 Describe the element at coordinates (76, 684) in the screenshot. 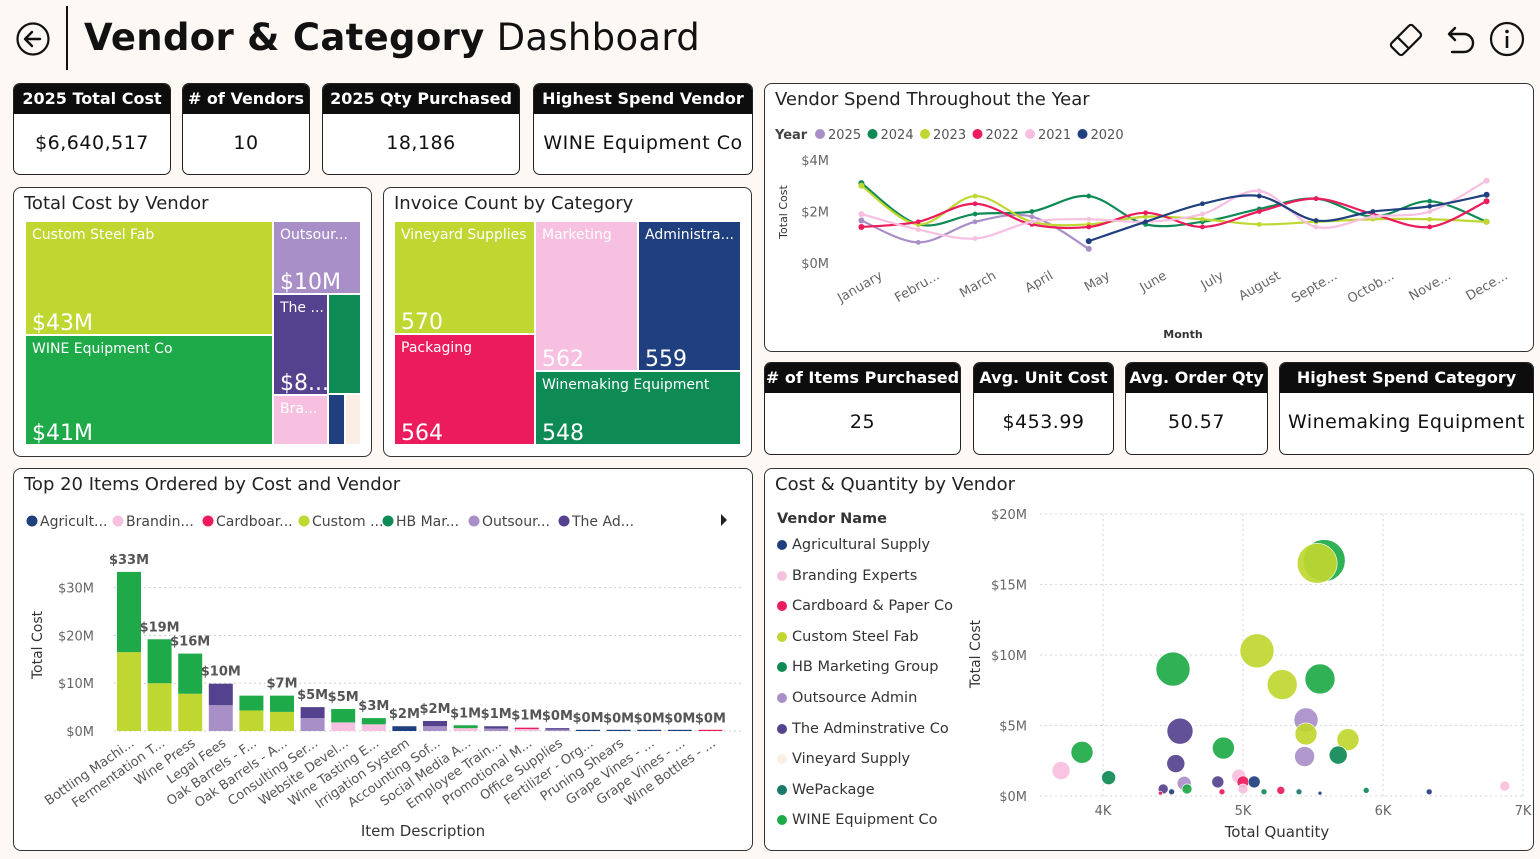

I see `y-tick-label: $10M` at that location.